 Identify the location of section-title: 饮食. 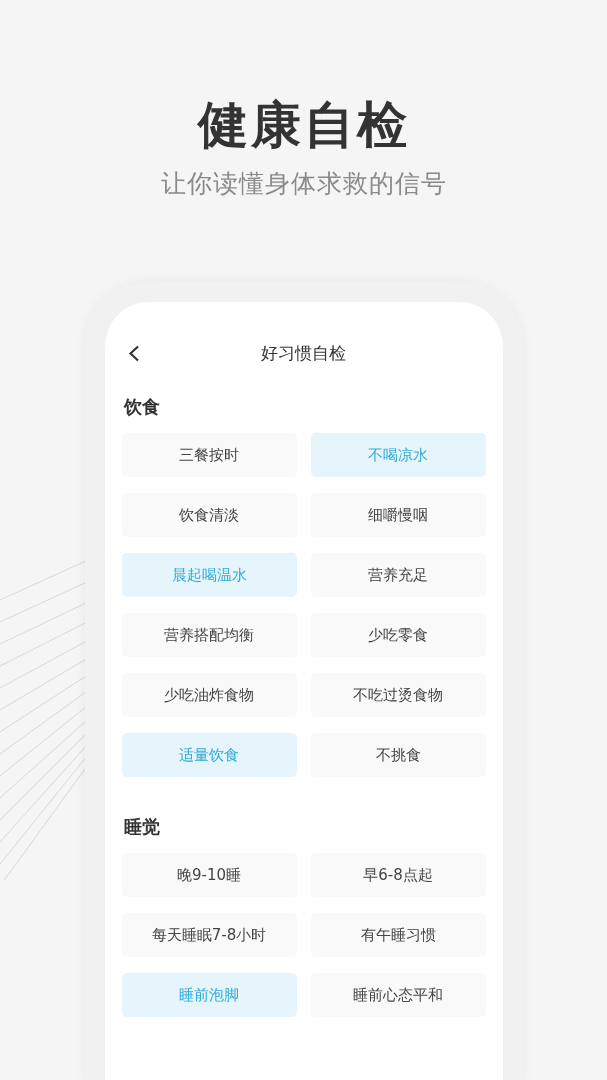
(141, 407).